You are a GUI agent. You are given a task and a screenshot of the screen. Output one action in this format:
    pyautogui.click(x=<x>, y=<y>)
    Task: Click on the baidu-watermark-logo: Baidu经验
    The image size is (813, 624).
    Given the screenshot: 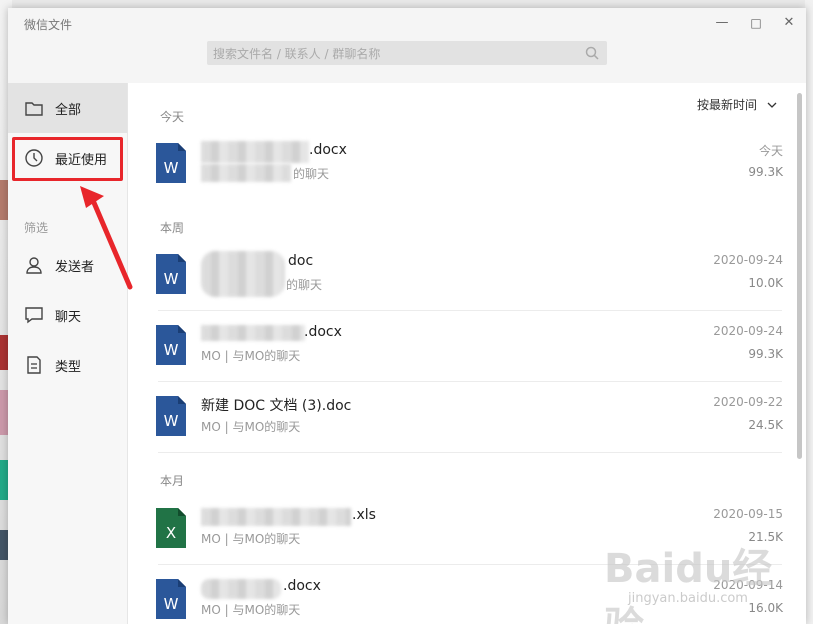 What is the action you would take?
    pyautogui.click(x=688, y=585)
    